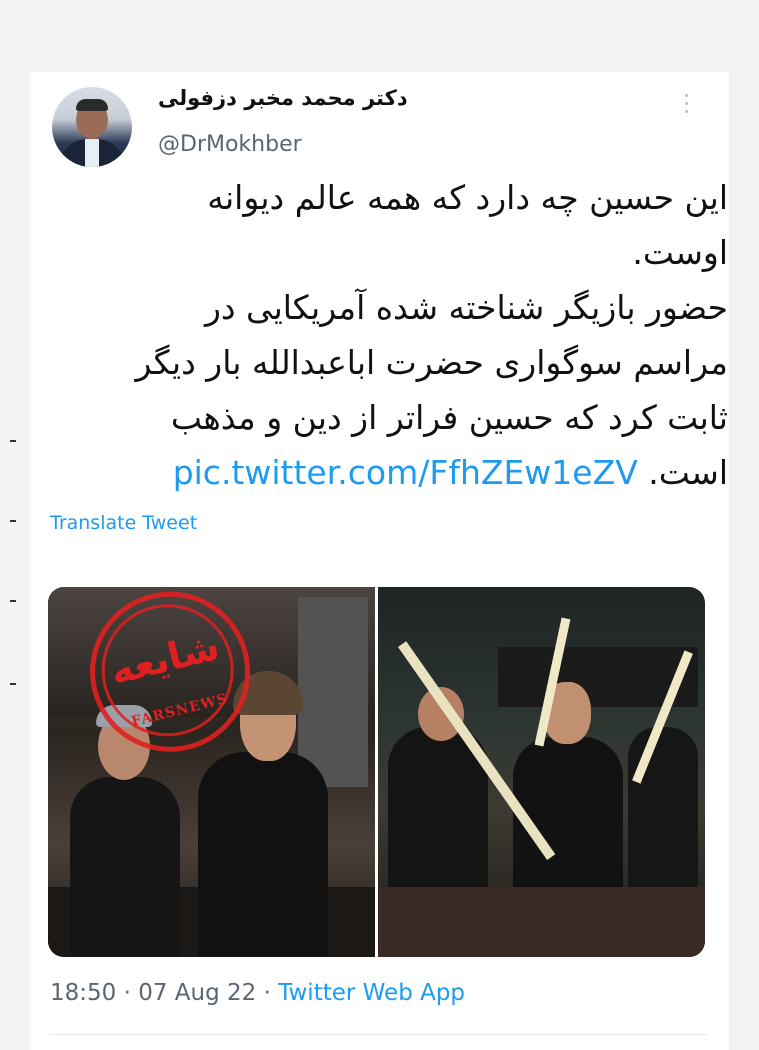  What do you see at coordinates (197, 993) in the screenshot?
I see `tweet-date: 07 Aug 22` at bounding box center [197, 993].